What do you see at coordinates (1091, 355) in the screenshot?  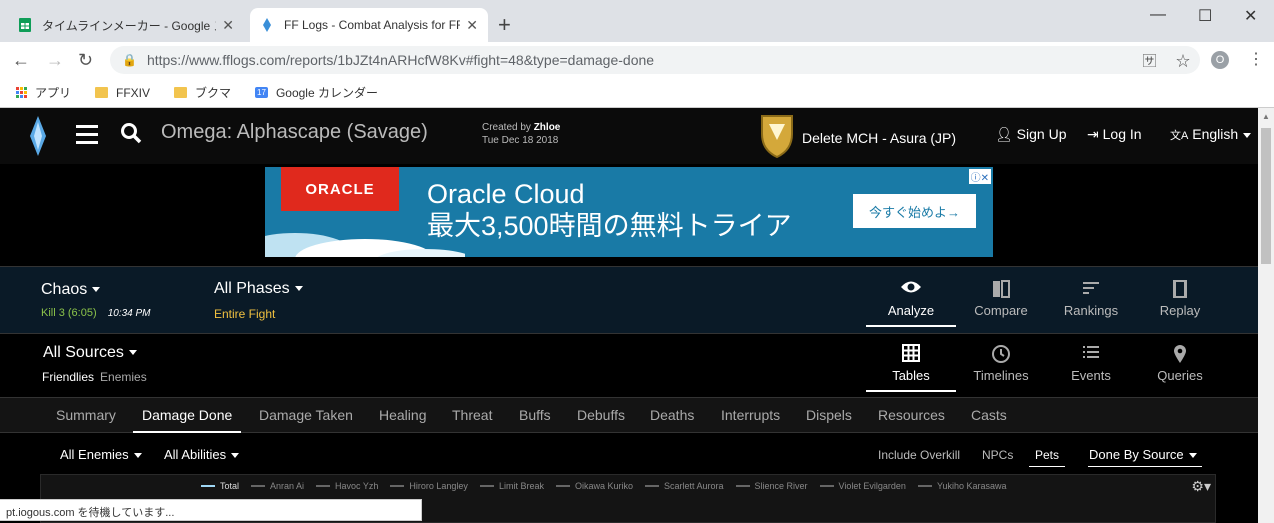 I see `list-icon` at bounding box center [1091, 355].